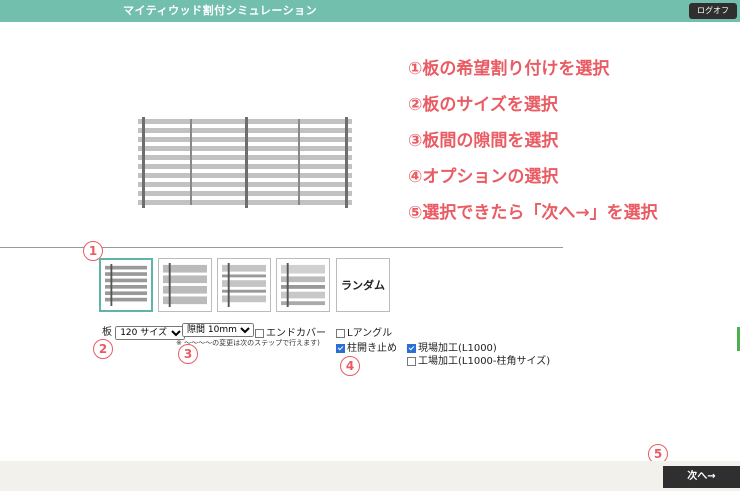 The height and width of the screenshot is (491, 740). What do you see at coordinates (340, 333) in the screenshot?
I see `l-angle-checkbox` at bounding box center [340, 333].